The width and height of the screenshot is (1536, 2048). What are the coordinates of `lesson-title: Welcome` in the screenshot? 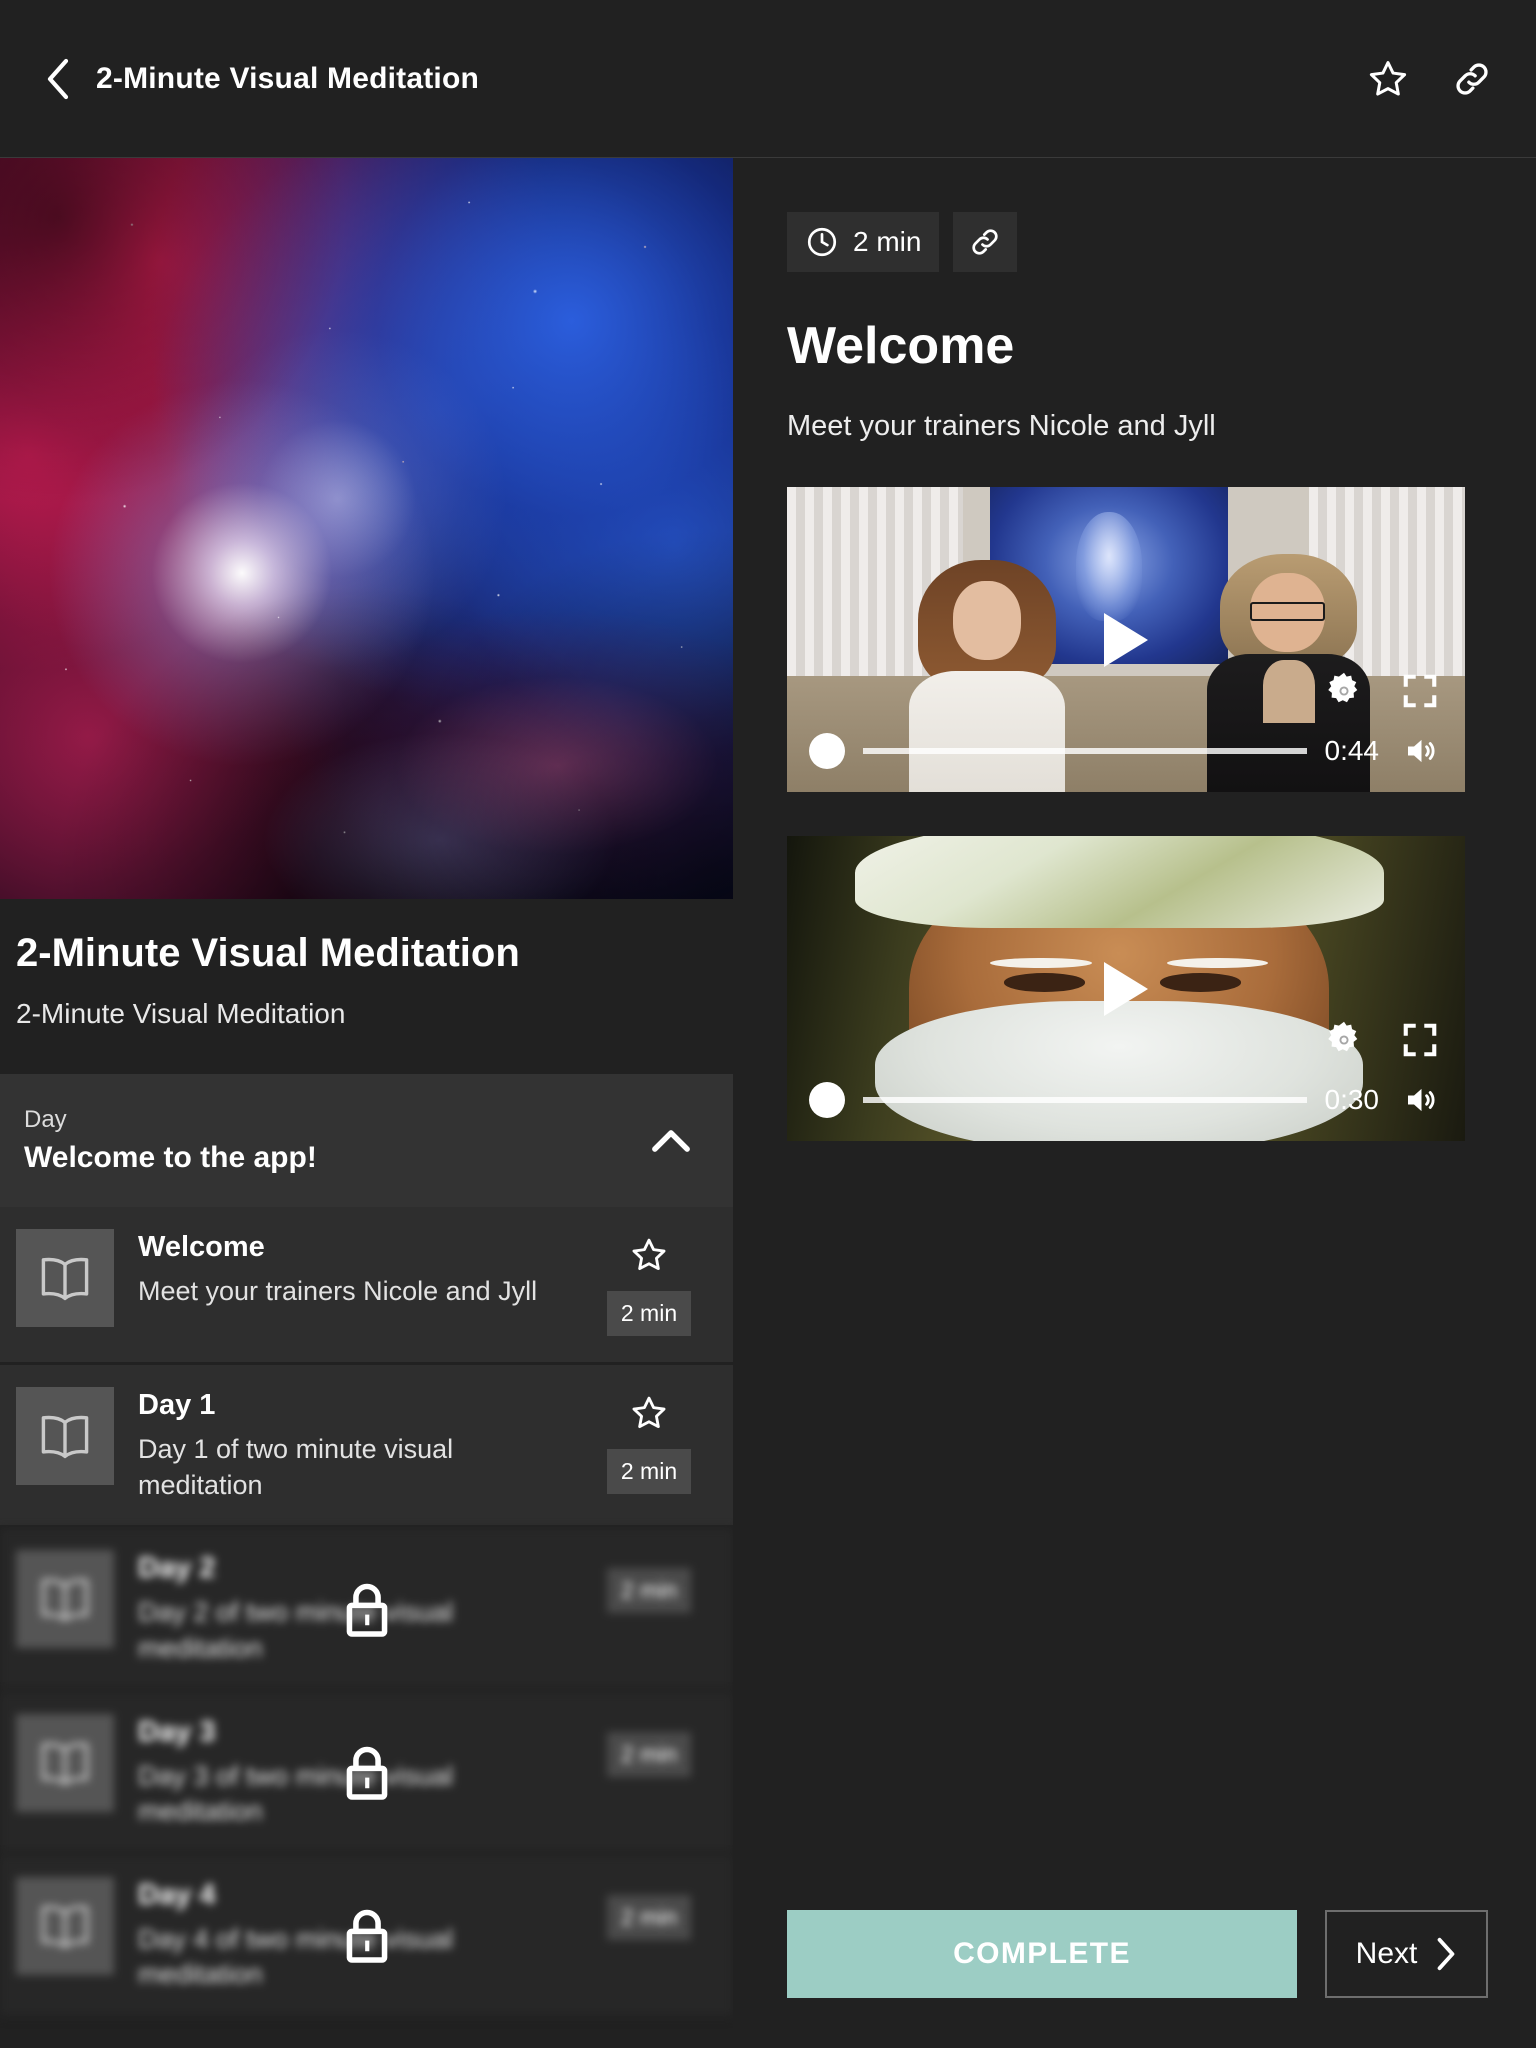 It's located at (201, 1247).